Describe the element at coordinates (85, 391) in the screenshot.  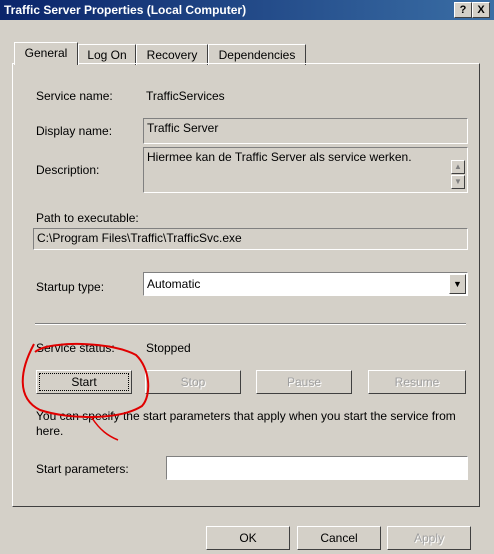
I see `red-circle-annotation` at that location.